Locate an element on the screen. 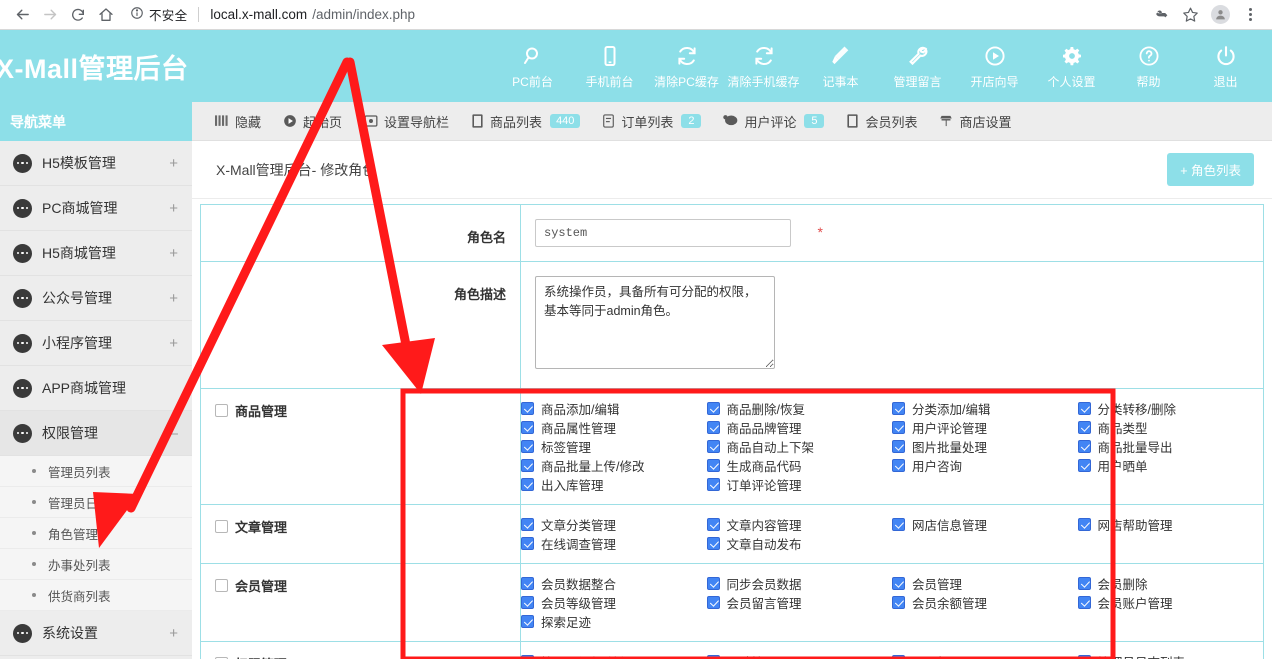 The image size is (1272, 659). subnav-start-page: 起始页 is located at coordinates (312, 121).